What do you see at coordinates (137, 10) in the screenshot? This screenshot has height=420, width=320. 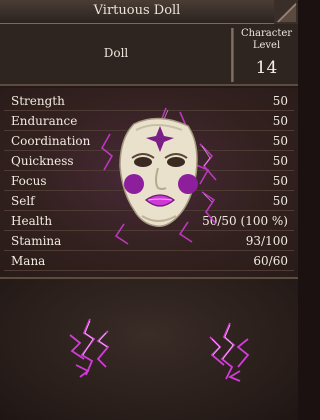 I see `window-title: Virtuous Doll` at bounding box center [137, 10].